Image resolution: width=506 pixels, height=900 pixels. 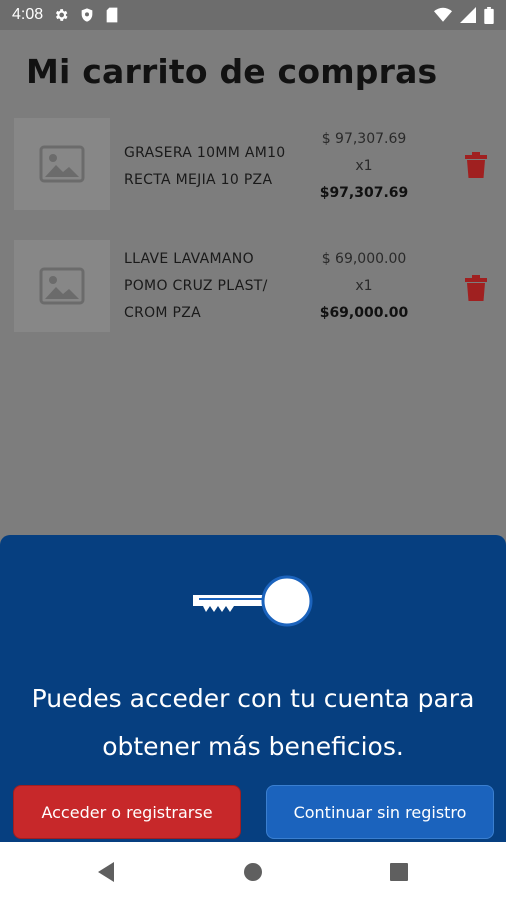 I want to click on unit-price: $ 97,307.69, so click(x=364, y=139).